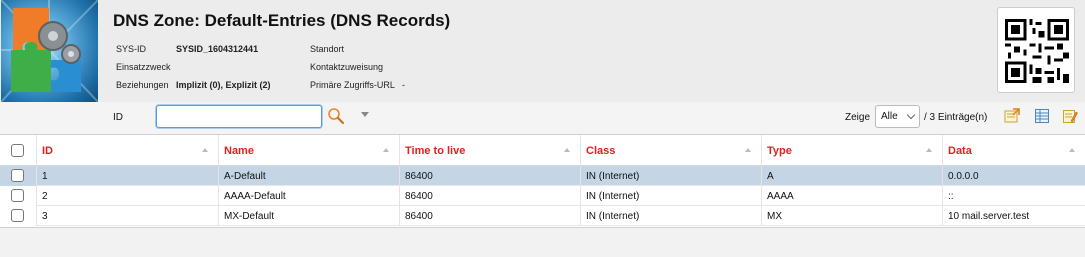 This screenshot has height=257, width=1085. I want to click on page-size-select: Alle, so click(897, 116).